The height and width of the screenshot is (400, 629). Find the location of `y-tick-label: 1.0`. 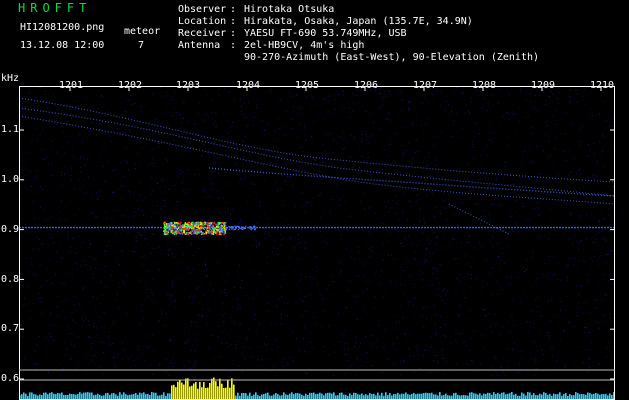

y-tick-label: 1.0 is located at coordinates (10, 179).